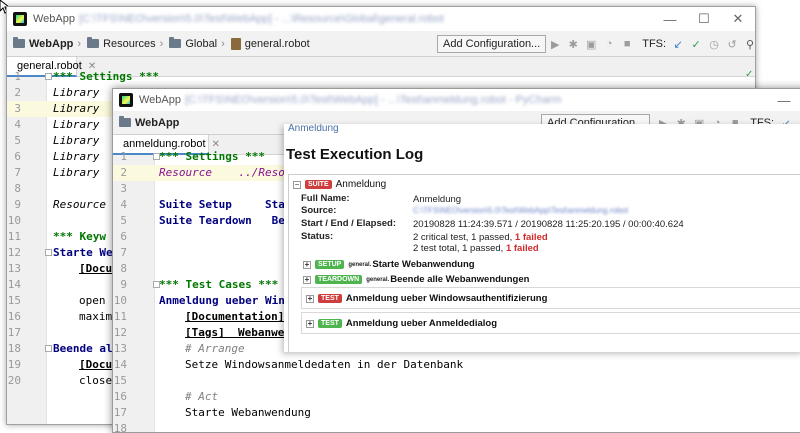 The width and height of the screenshot is (800, 433). Describe the element at coordinates (201, 397) in the screenshot. I see `code-line: # Act` at that location.